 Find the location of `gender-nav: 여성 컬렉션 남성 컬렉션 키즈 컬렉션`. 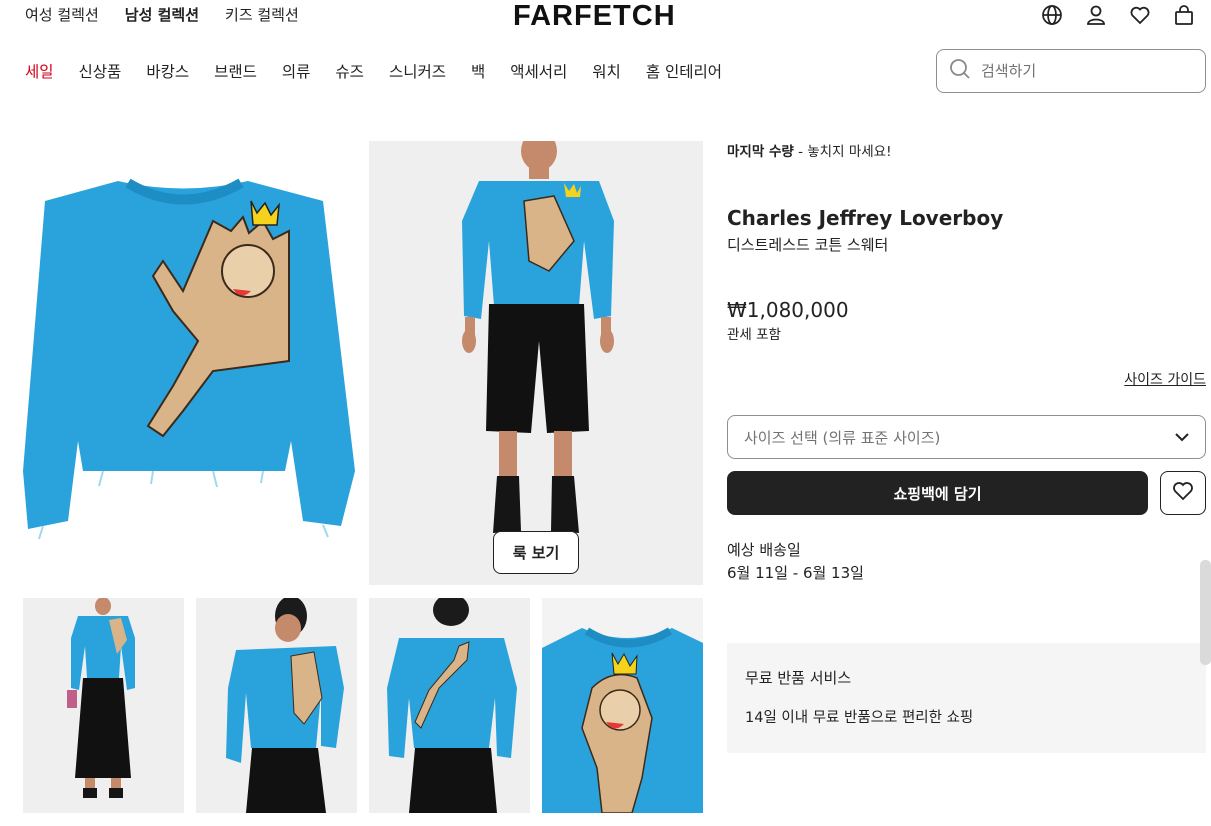

gender-nav: 여성 컬렉션 남성 컬렉션 키즈 컬렉션 is located at coordinates (162, 14).